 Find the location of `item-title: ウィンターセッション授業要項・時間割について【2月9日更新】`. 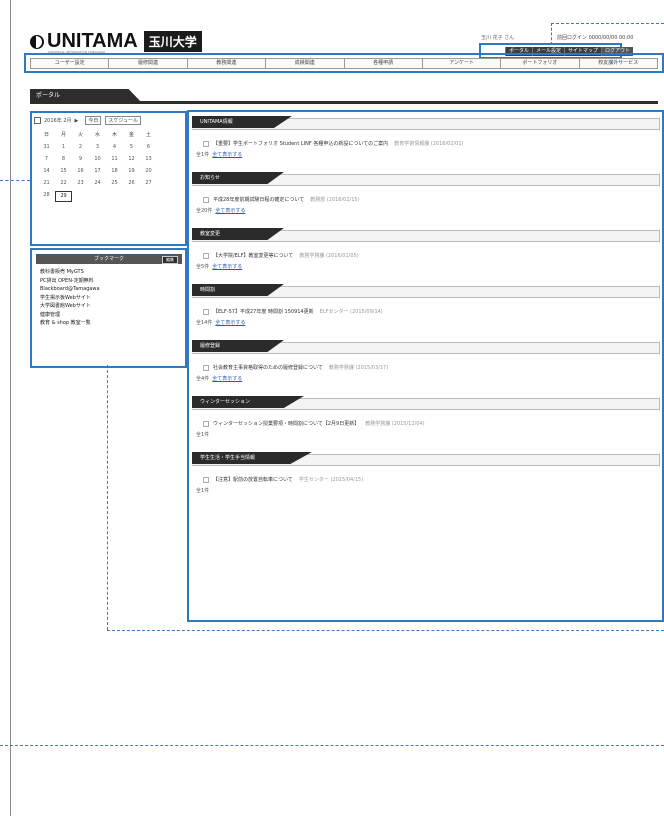

item-title: ウィンターセッション授業要項・時間割について【2月9日更新】 is located at coordinates (286, 424).